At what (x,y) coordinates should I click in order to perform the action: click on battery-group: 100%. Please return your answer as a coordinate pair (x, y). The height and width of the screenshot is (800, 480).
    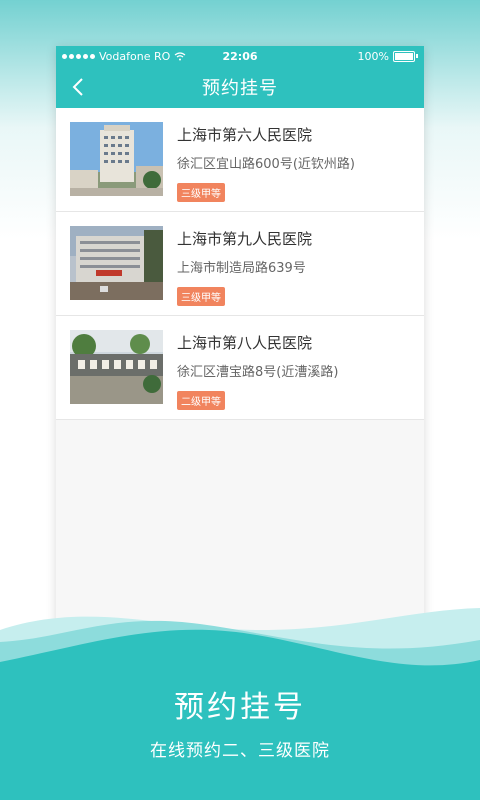
    Looking at the image, I should click on (388, 56).